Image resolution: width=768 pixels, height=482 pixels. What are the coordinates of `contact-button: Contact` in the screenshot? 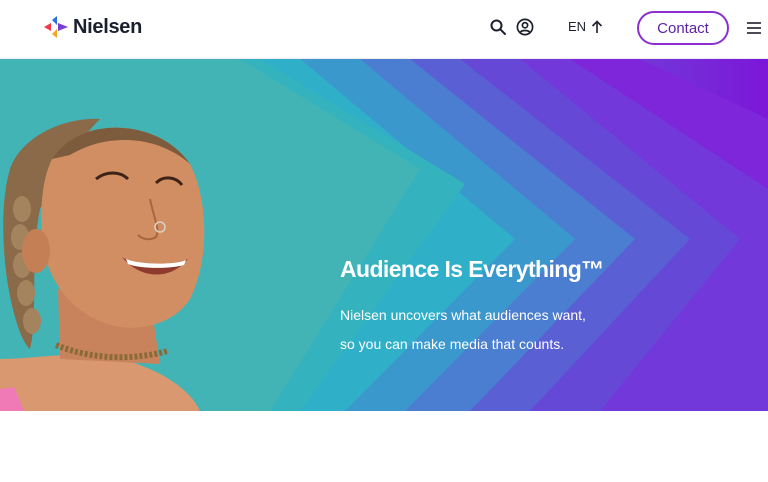 It's located at (683, 28).